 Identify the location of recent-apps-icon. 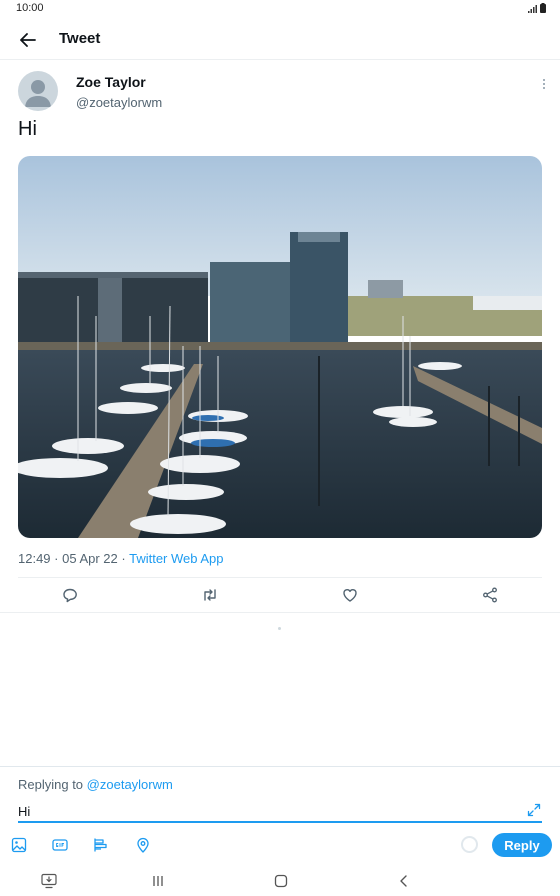
(158, 881).